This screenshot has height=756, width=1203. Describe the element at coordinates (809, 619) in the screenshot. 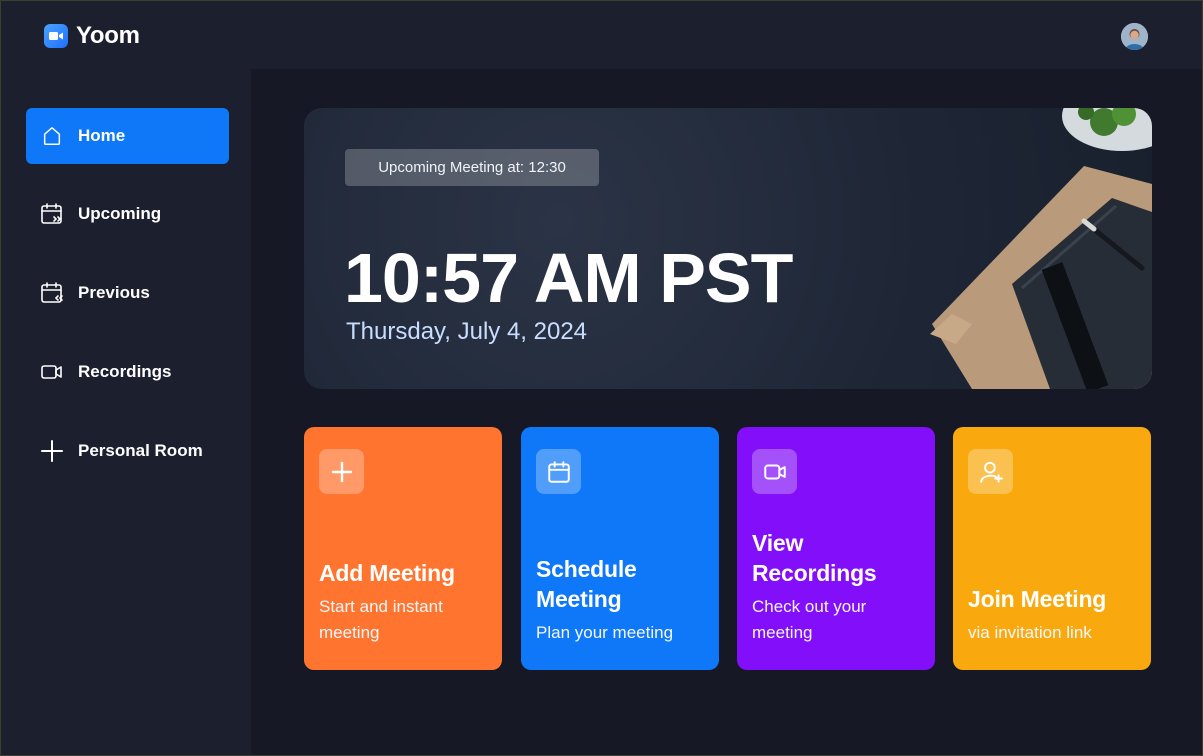

I see `card-subtitle: Check out your meeting` at that location.